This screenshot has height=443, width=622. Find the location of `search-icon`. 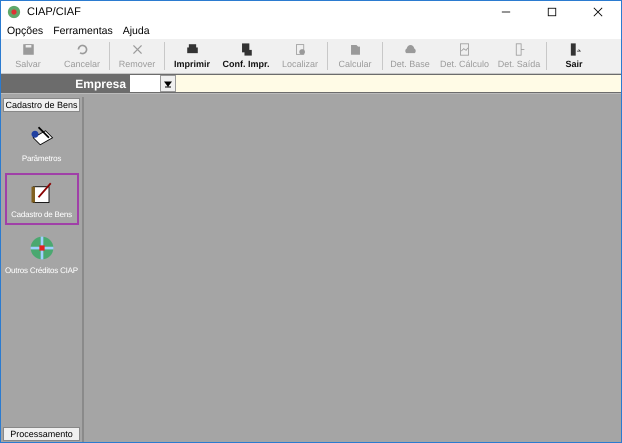

search-icon is located at coordinates (300, 49).